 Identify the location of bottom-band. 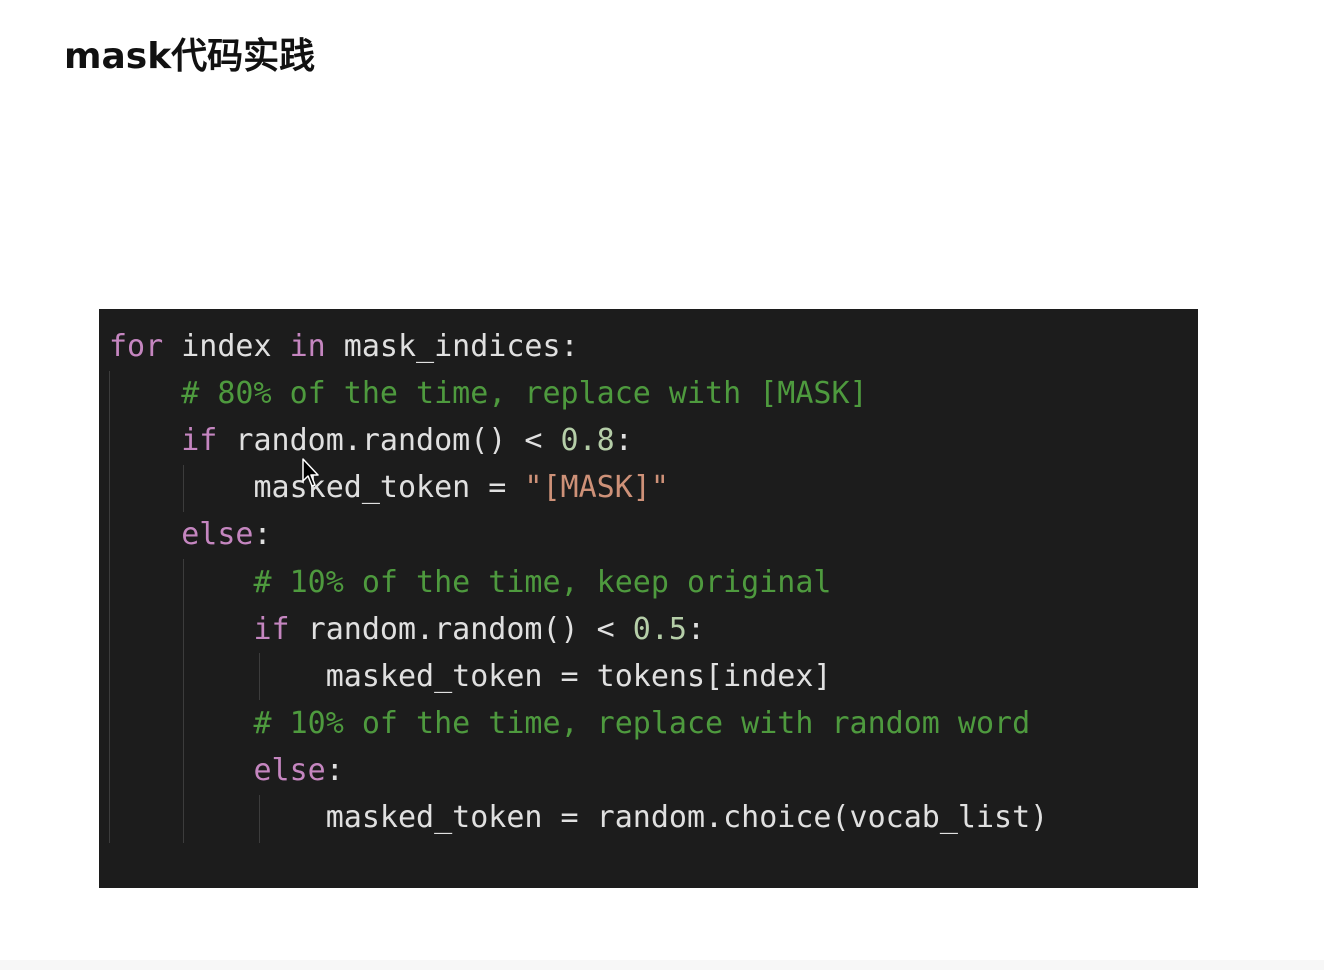
(662, 965).